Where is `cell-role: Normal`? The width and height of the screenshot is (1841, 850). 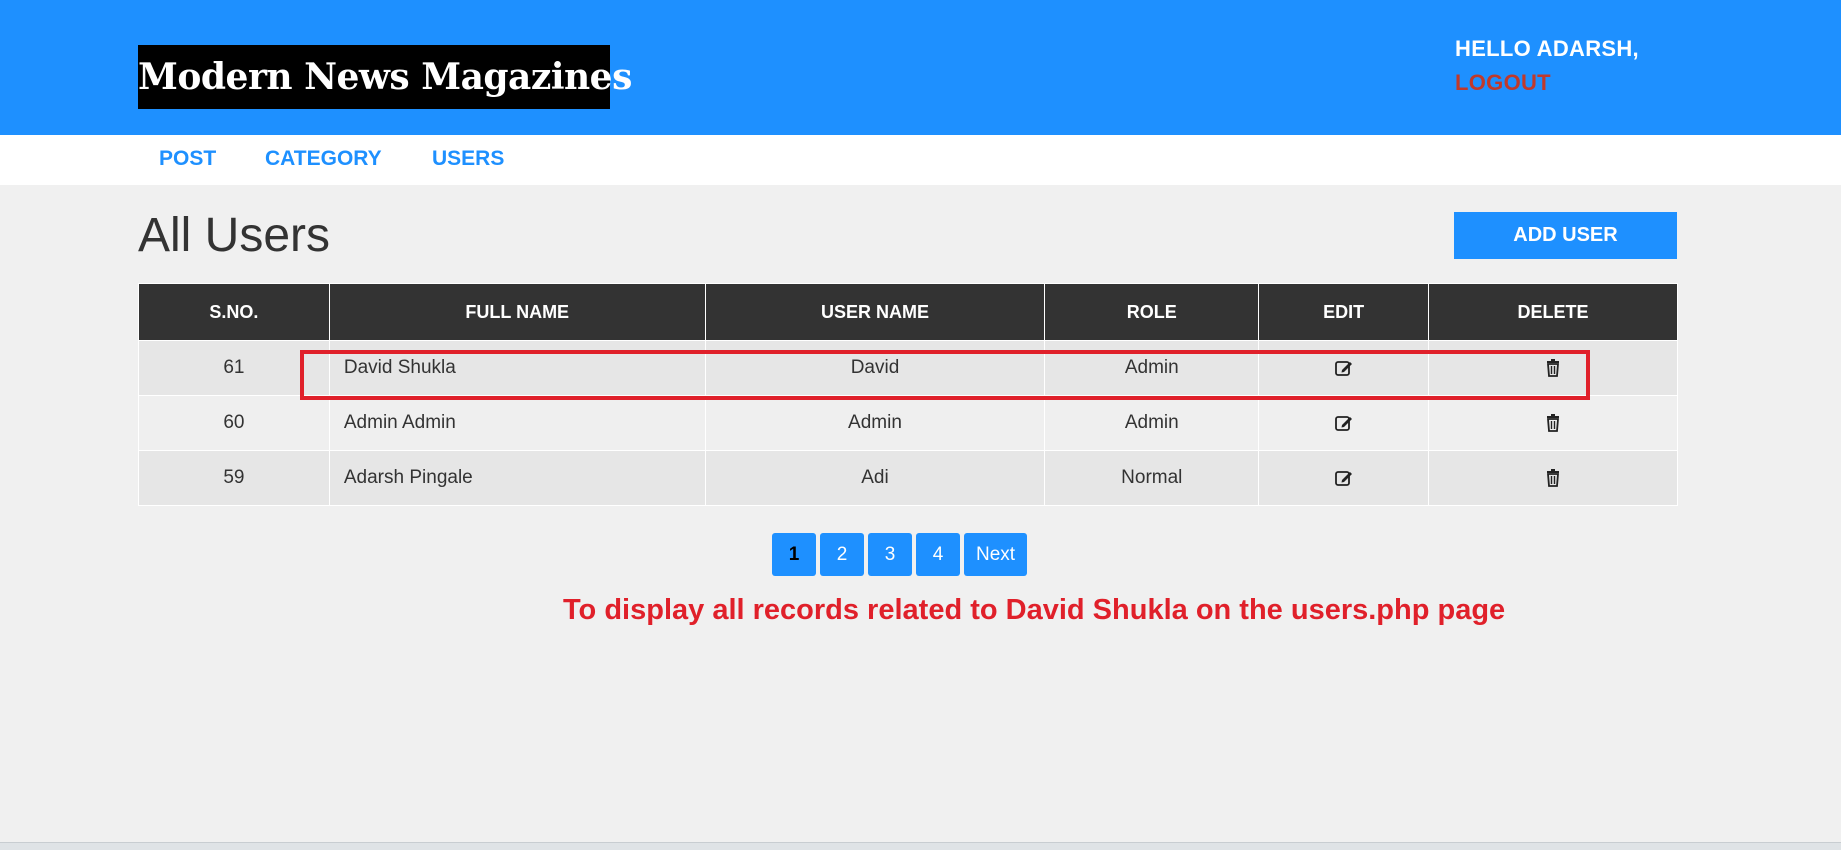 cell-role: Normal is located at coordinates (1152, 478).